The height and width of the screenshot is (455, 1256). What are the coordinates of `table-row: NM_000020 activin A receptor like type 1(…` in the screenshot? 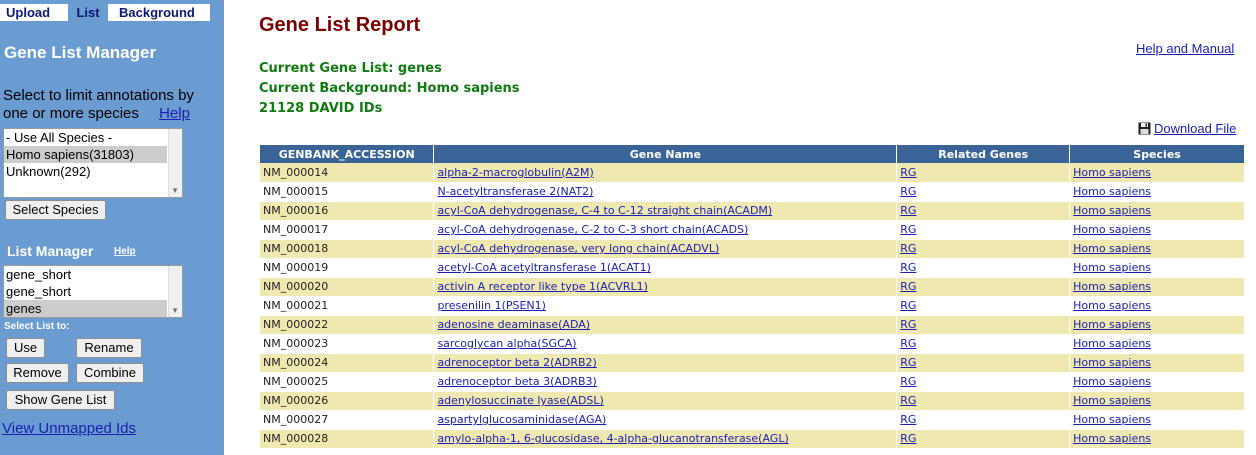 It's located at (752, 287).